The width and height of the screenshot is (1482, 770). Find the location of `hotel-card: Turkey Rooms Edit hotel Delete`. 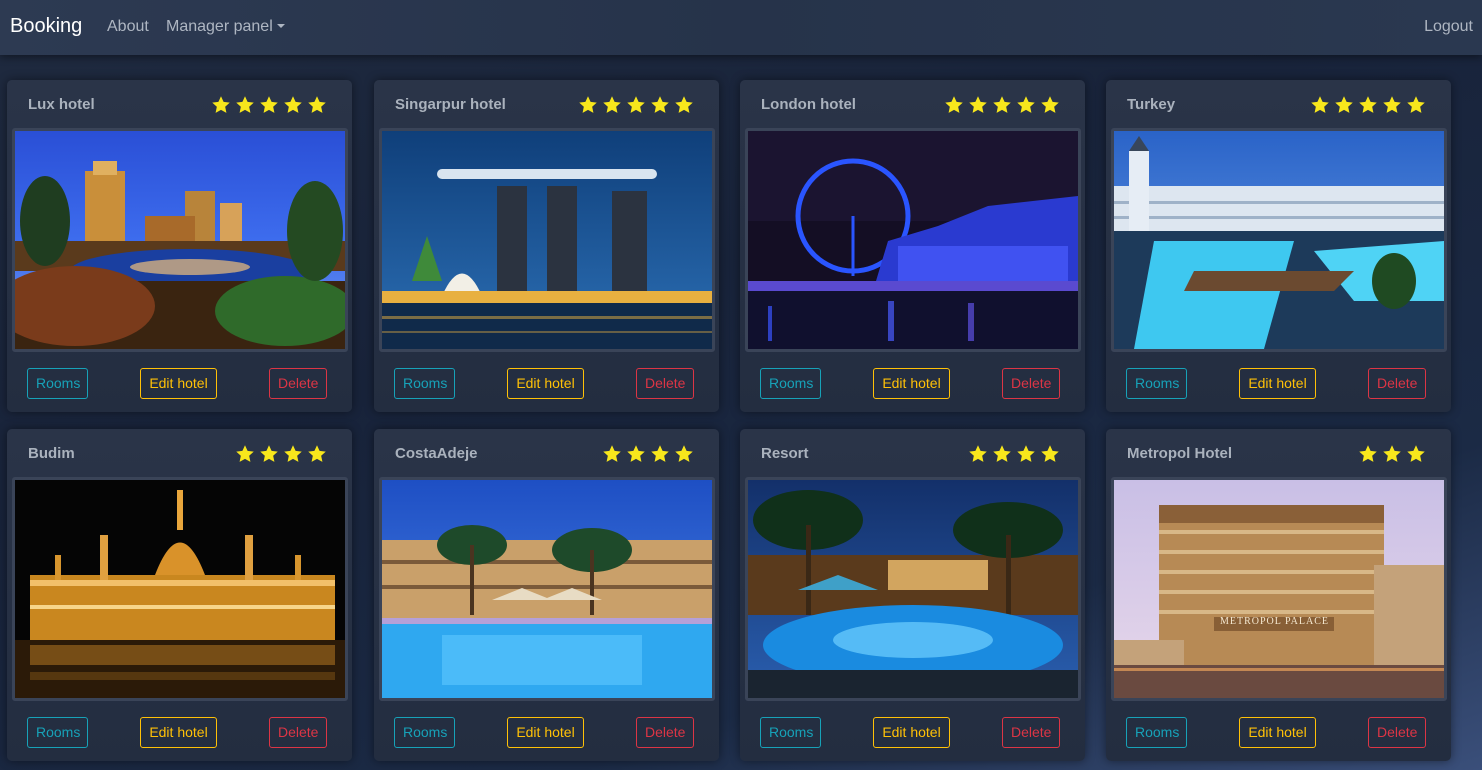

hotel-card: Turkey Rooms Edit hotel Delete is located at coordinates (1278, 246).